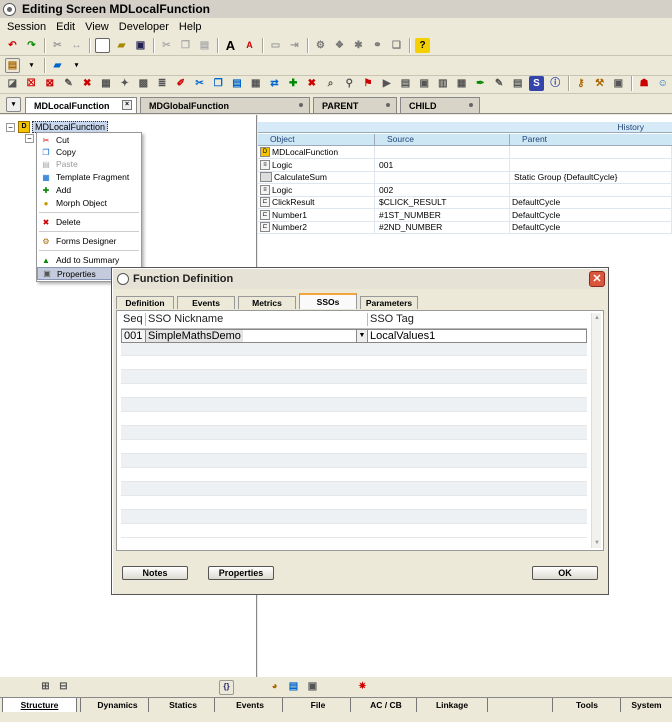 The image size is (672, 722). What do you see at coordinates (355, 105) in the screenshot?
I see `tab-parent: PARENT` at bounding box center [355, 105].